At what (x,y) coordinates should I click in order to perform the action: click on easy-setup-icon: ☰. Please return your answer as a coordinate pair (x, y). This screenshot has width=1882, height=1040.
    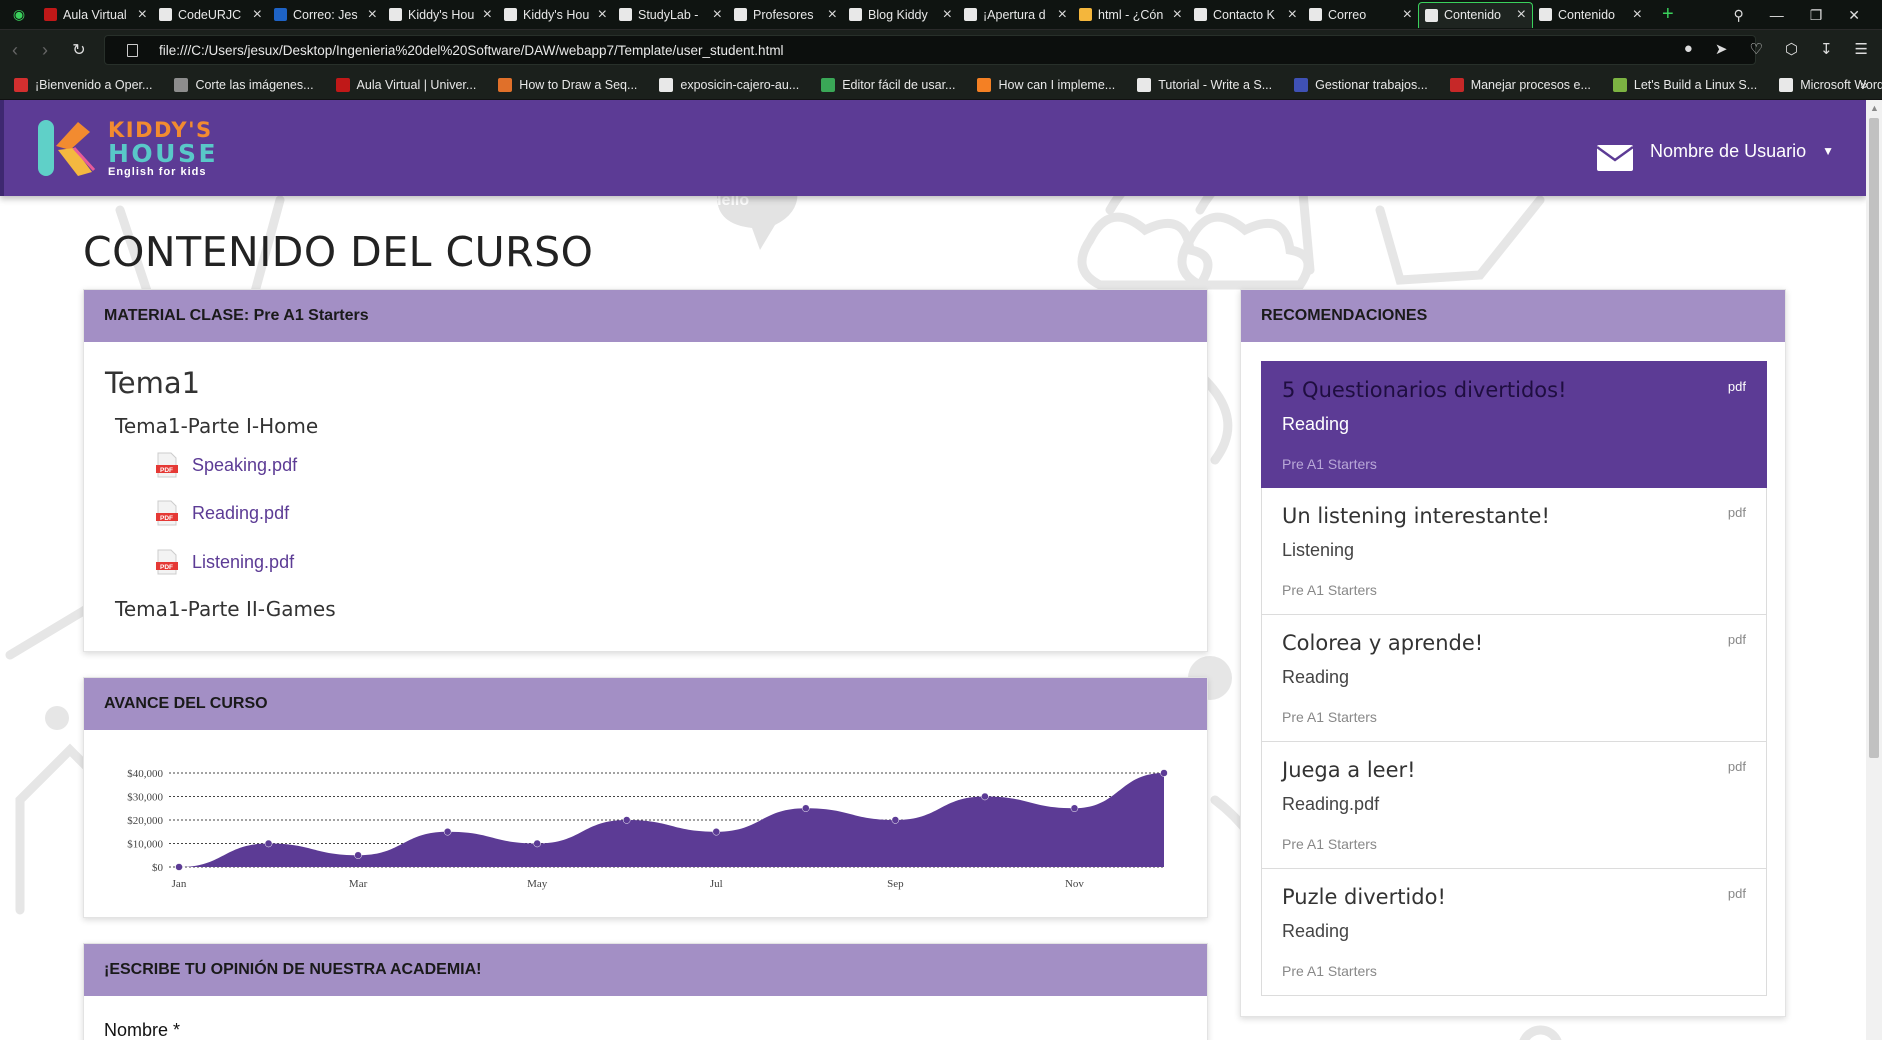
    Looking at the image, I should click on (1861, 49).